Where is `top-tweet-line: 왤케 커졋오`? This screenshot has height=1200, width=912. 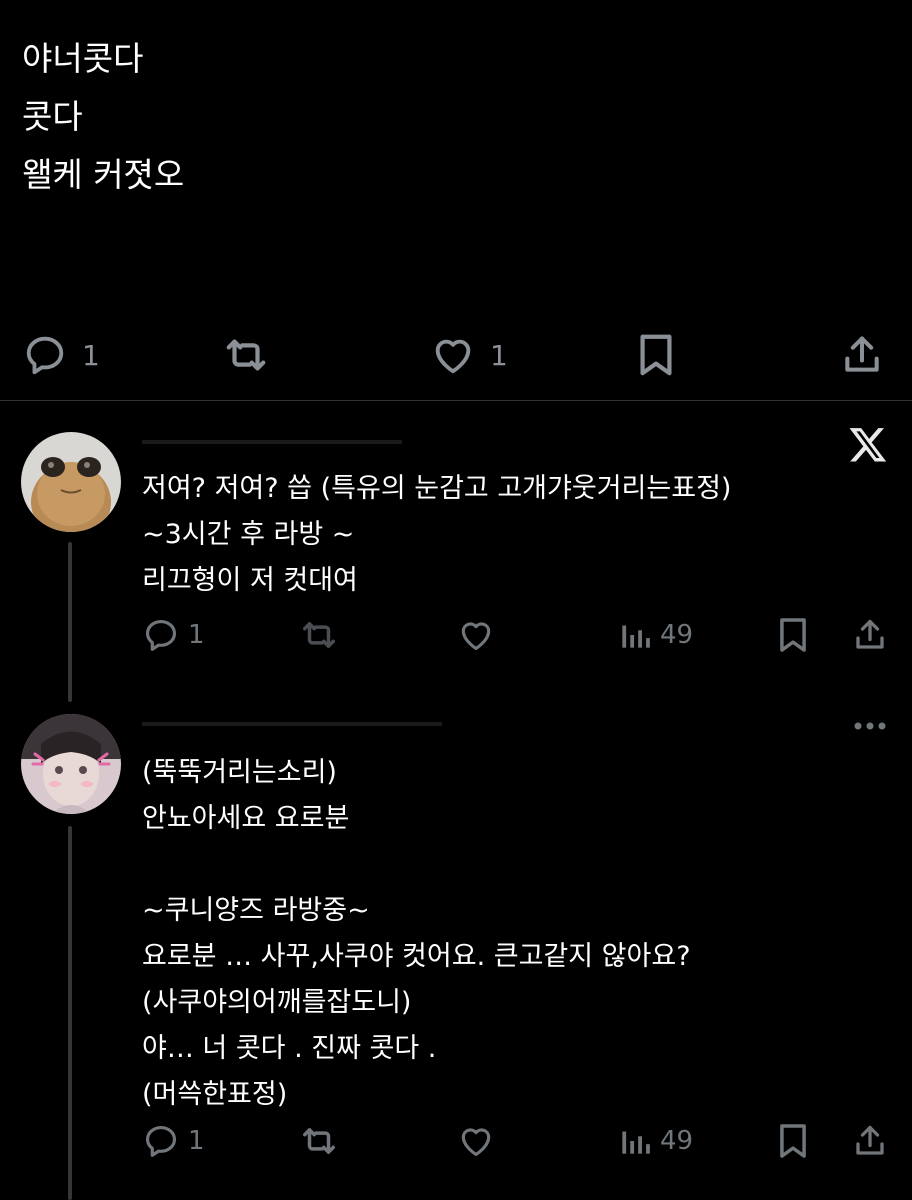 top-tweet-line: 왤케 커졋오 is located at coordinates (103, 174).